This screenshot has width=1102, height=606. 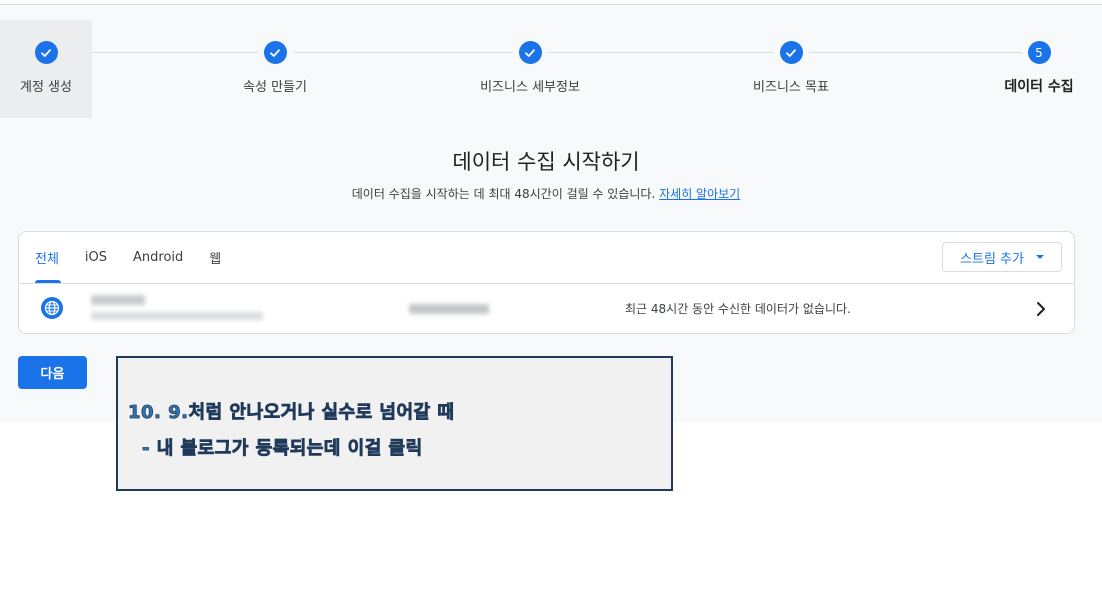 What do you see at coordinates (46, 87) in the screenshot?
I see `step-label: 계정 생성` at bounding box center [46, 87].